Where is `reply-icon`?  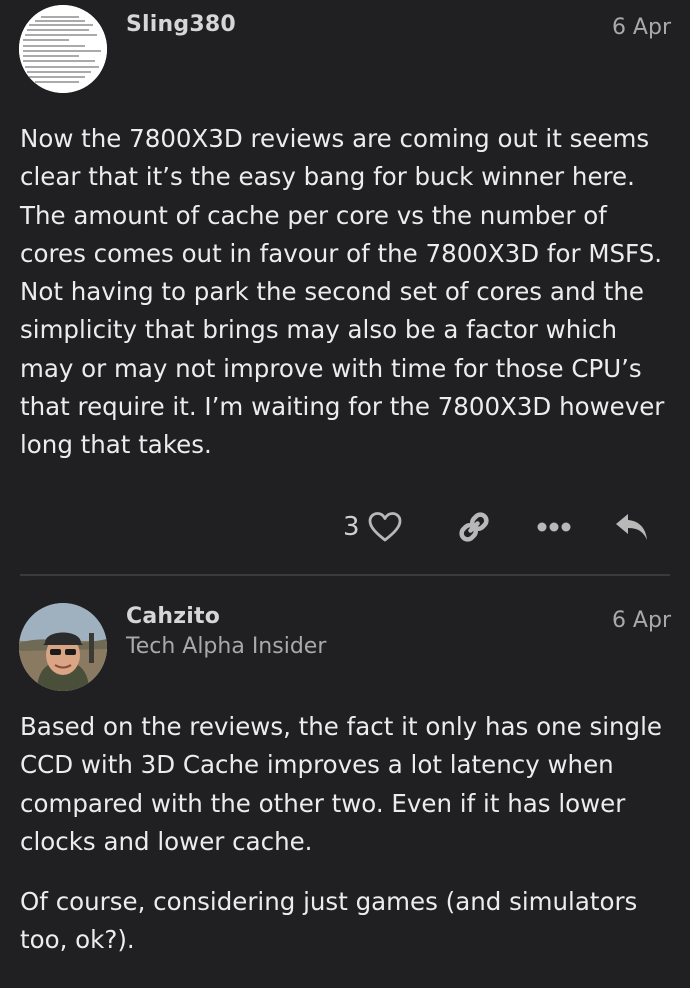
reply-icon is located at coordinates (632, 527).